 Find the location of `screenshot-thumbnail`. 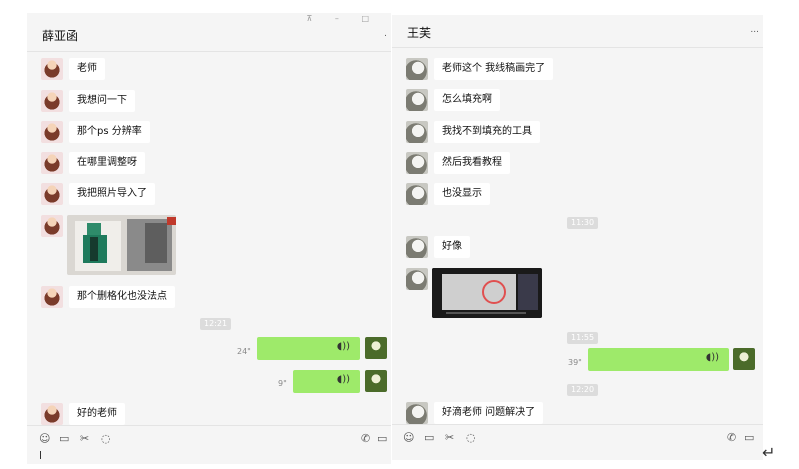

screenshot-thumbnail is located at coordinates (487, 293).